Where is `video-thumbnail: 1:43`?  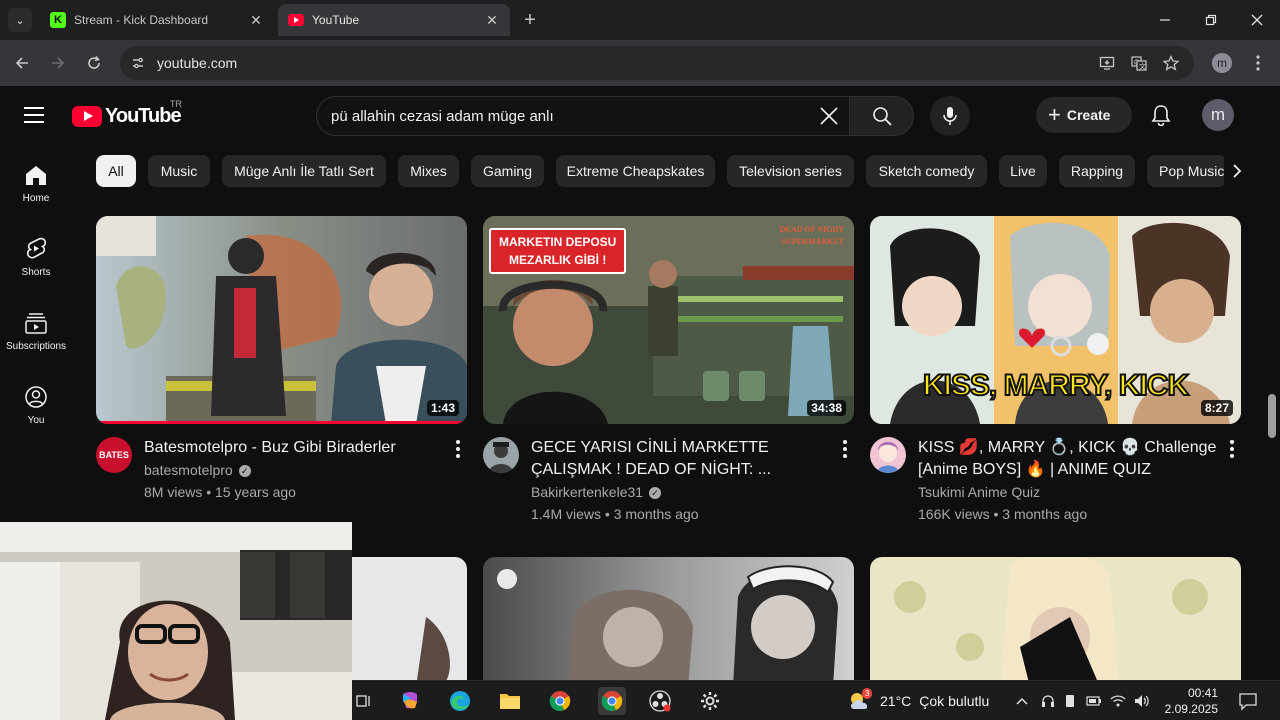 video-thumbnail: 1:43 is located at coordinates (281, 320).